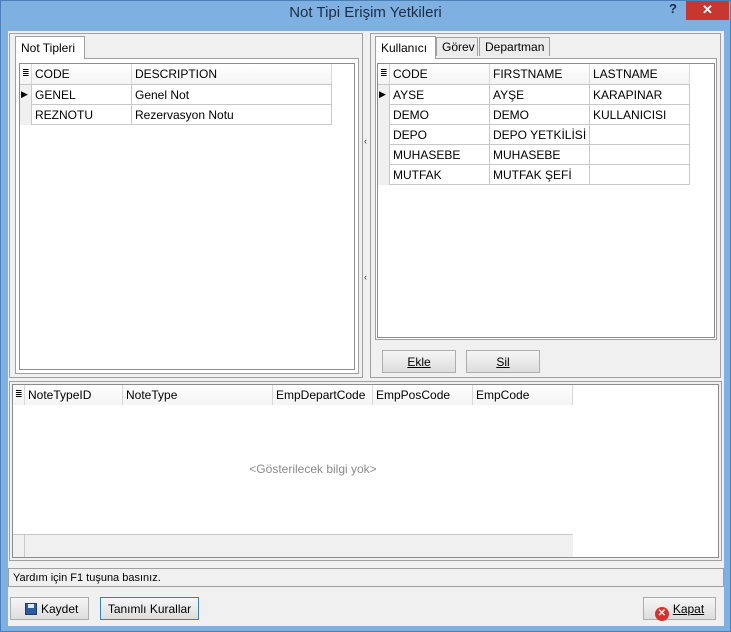 This screenshot has width=731, height=632. What do you see at coordinates (540, 175) in the screenshot?
I see `cell-firstname: MUTFAK ŞEFİ` at bounding box center [540, 175].